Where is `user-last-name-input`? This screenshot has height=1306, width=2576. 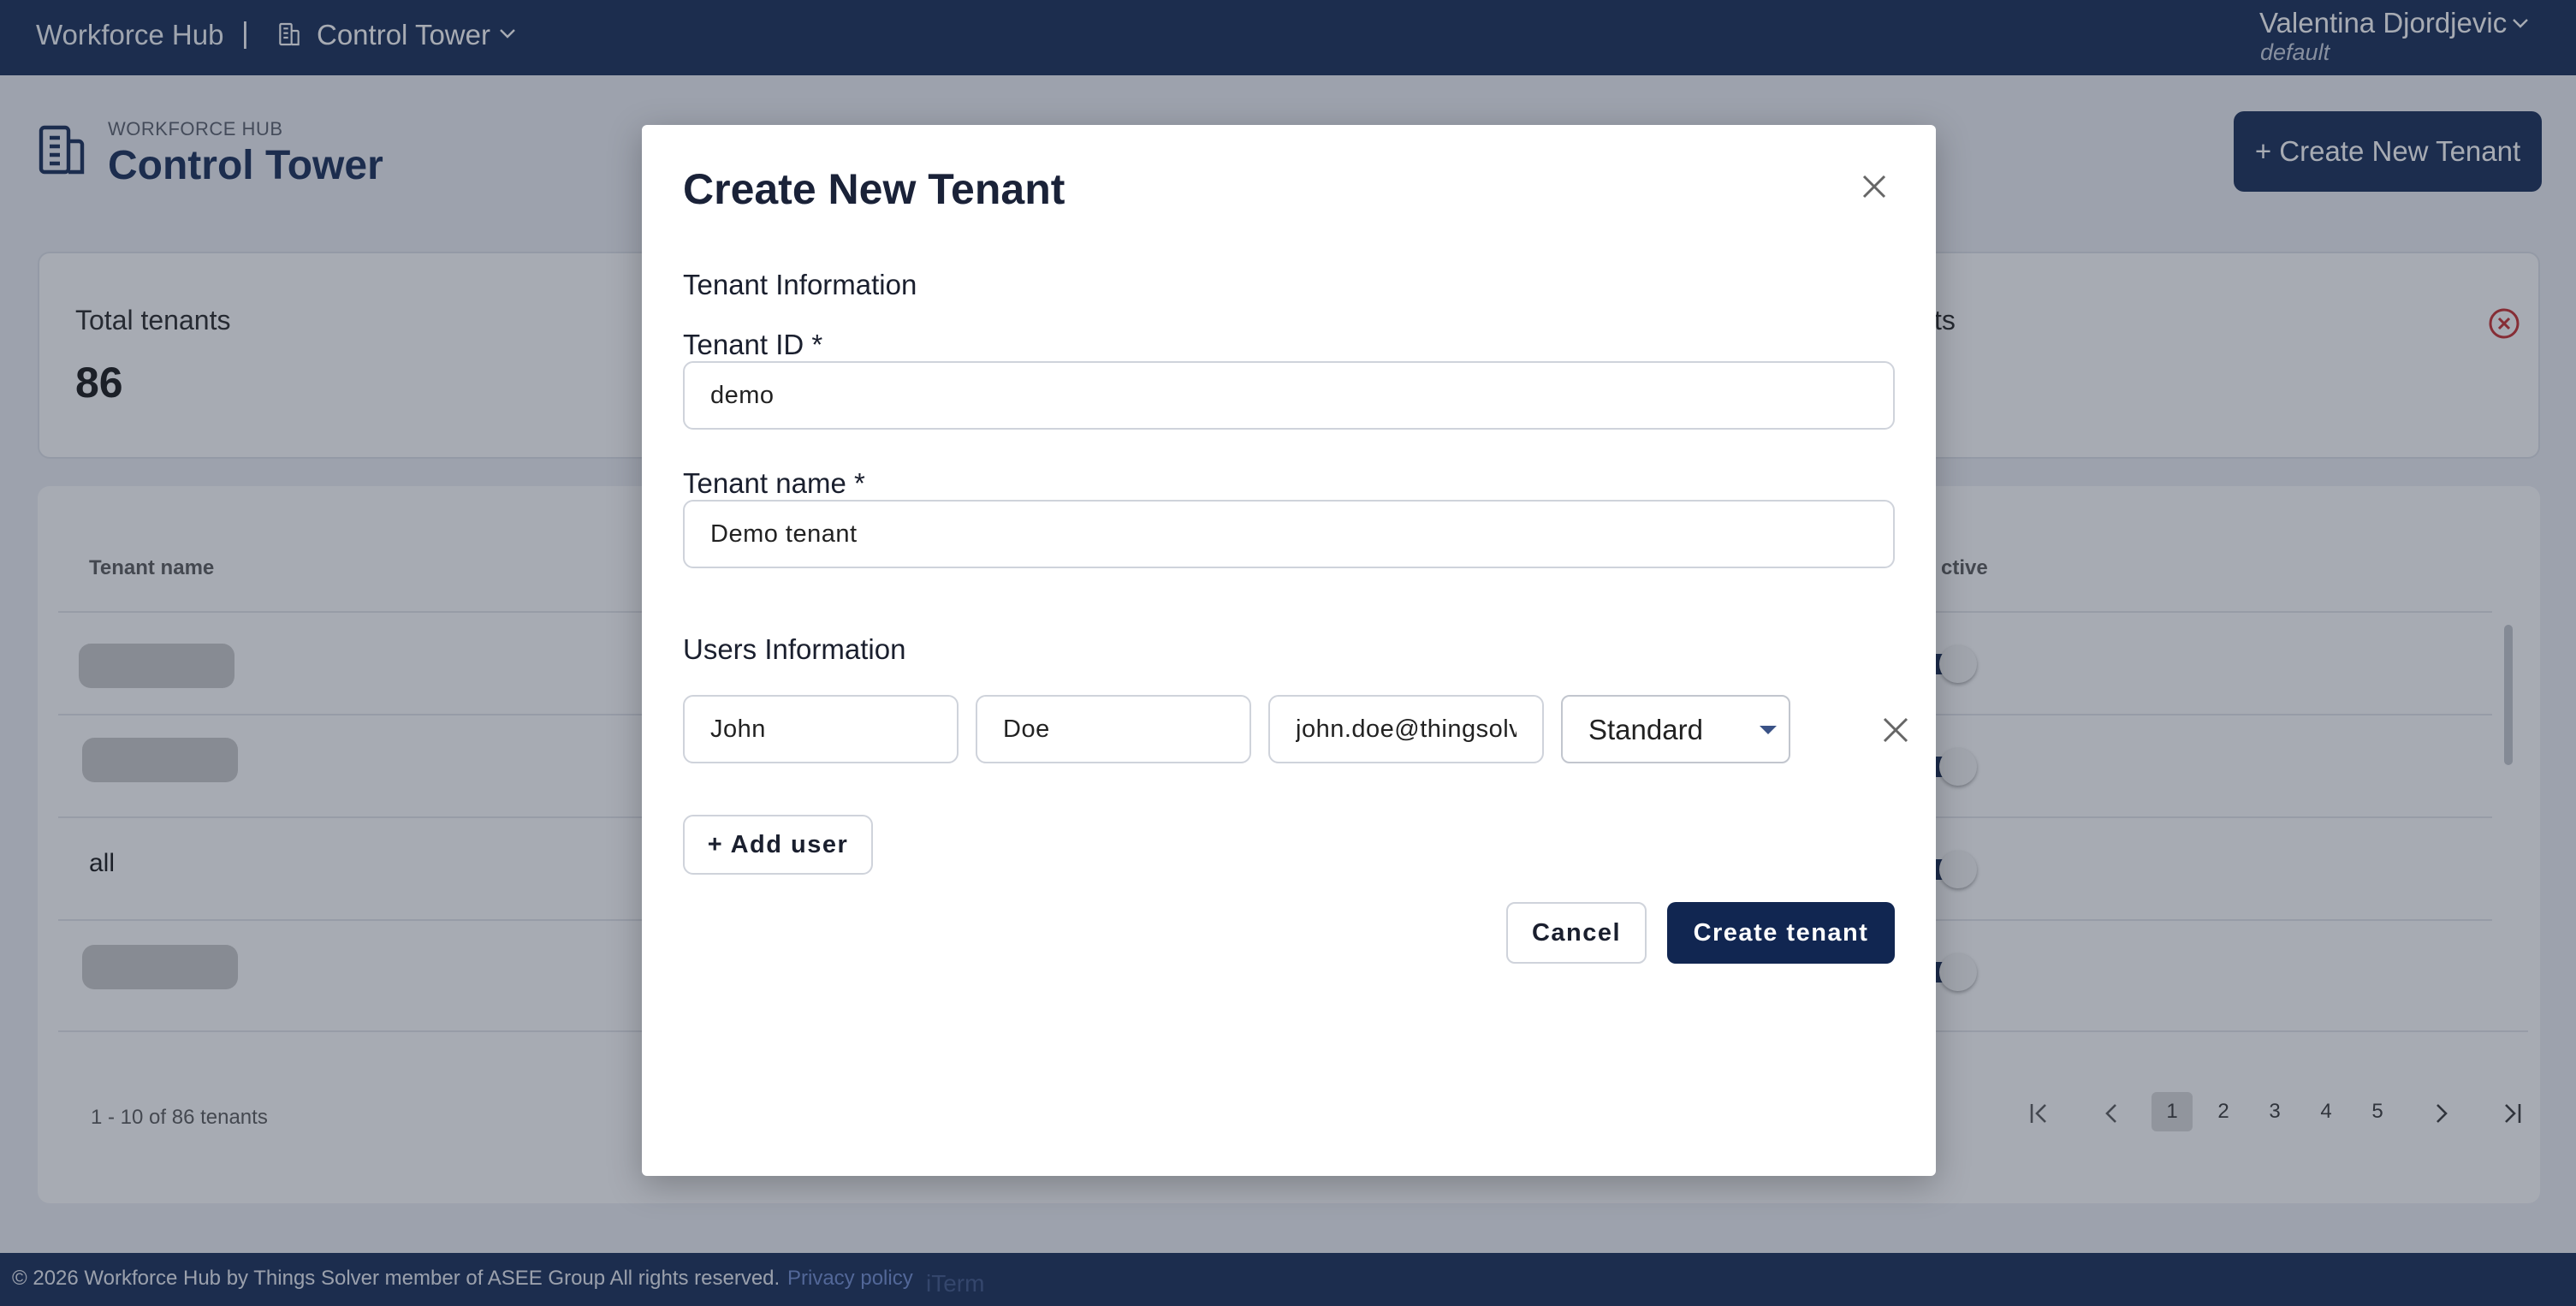
user-last-name-input is located at coordinates (1113, 729).